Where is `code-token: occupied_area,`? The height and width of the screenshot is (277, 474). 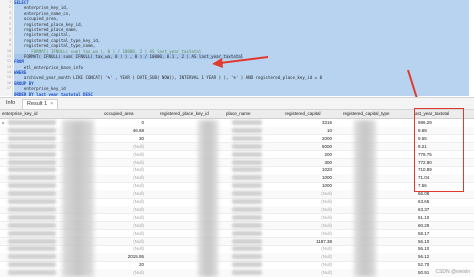 code-token: occupied_area, is located at coordinates (36, 19).